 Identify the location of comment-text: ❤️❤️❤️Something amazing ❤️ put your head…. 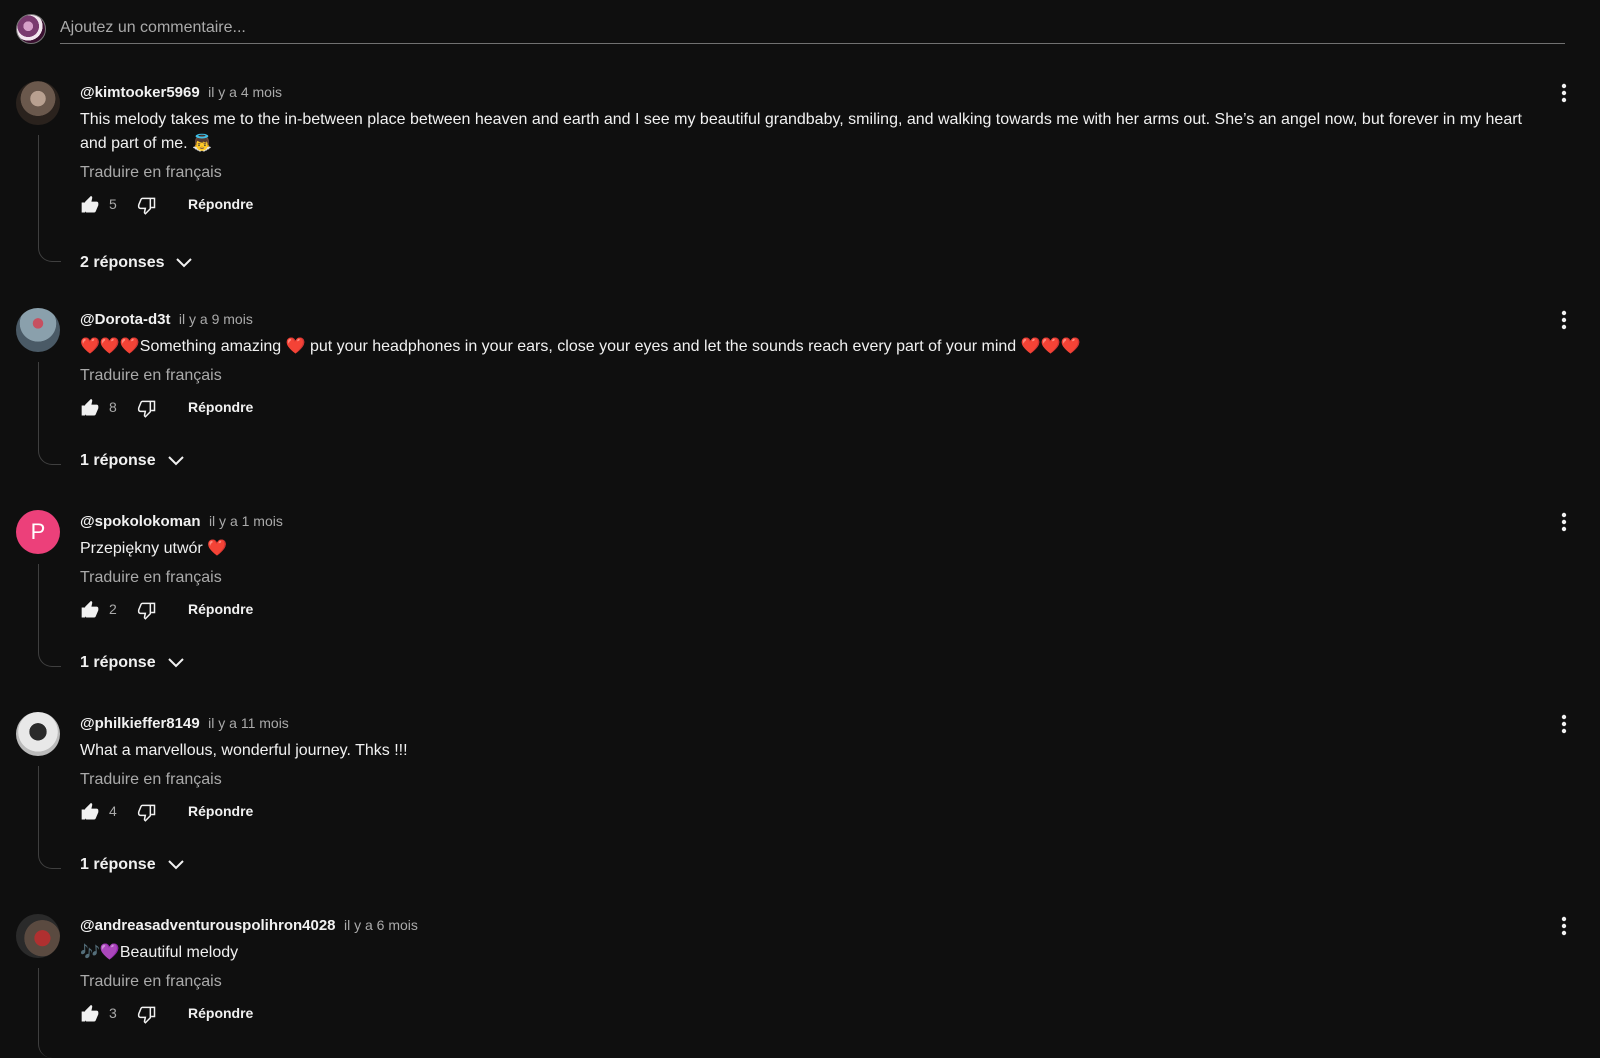
(580, 346).